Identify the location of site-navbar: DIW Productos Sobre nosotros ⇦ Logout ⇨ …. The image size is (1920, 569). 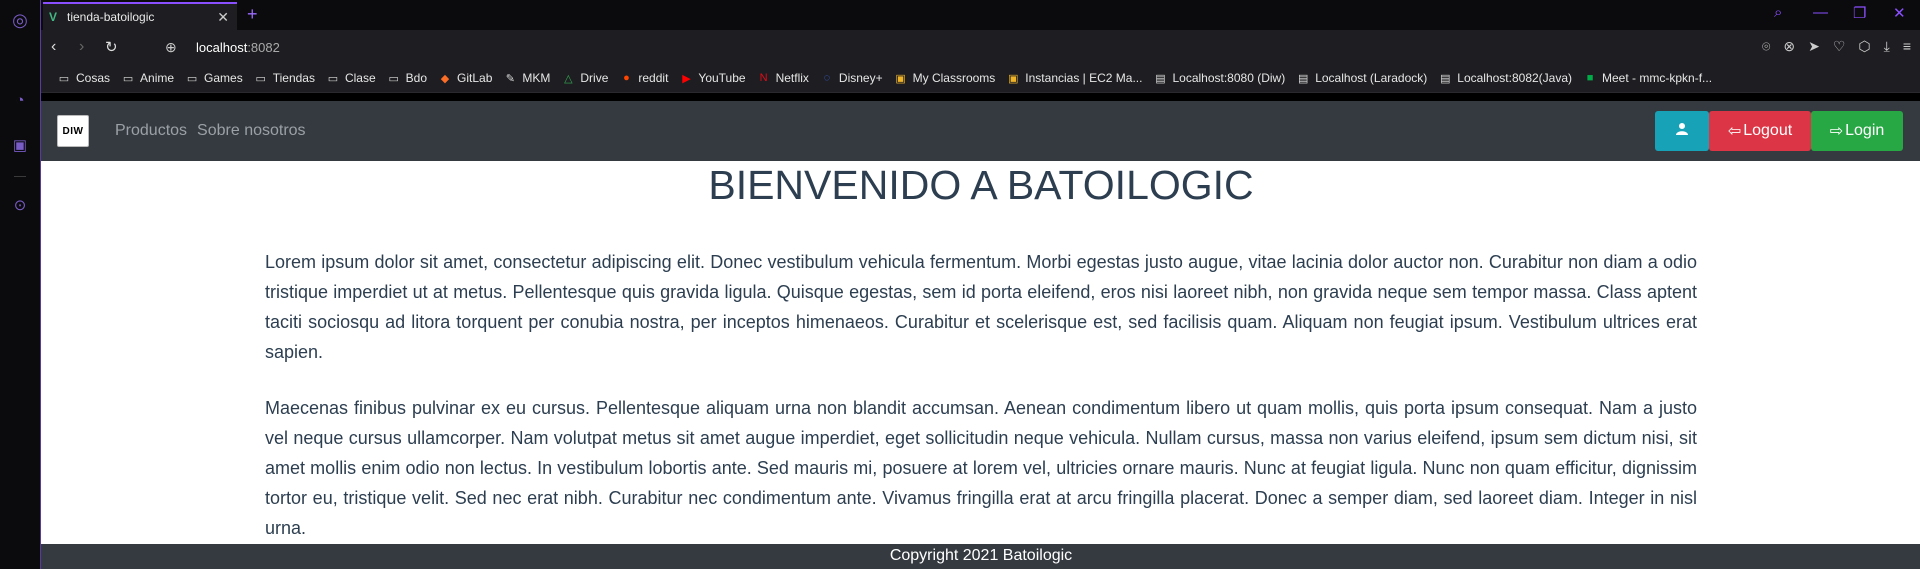
(980, 131).